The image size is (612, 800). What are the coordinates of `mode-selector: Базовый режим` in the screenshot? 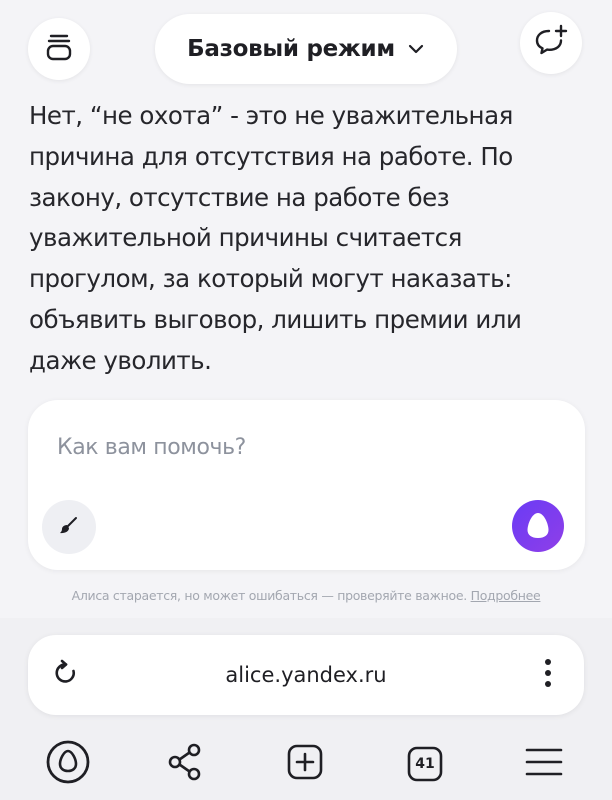 It's located at (306, 49).